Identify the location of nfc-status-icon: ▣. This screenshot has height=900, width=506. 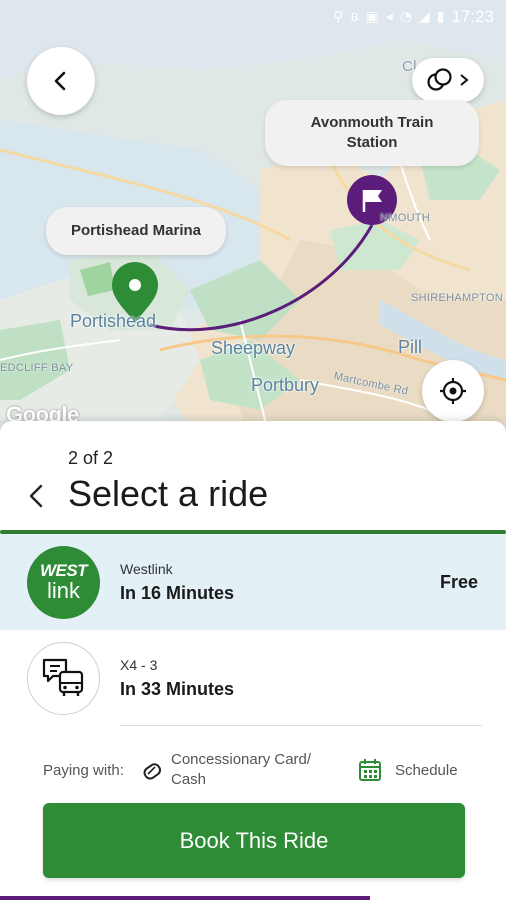
(372, 17).